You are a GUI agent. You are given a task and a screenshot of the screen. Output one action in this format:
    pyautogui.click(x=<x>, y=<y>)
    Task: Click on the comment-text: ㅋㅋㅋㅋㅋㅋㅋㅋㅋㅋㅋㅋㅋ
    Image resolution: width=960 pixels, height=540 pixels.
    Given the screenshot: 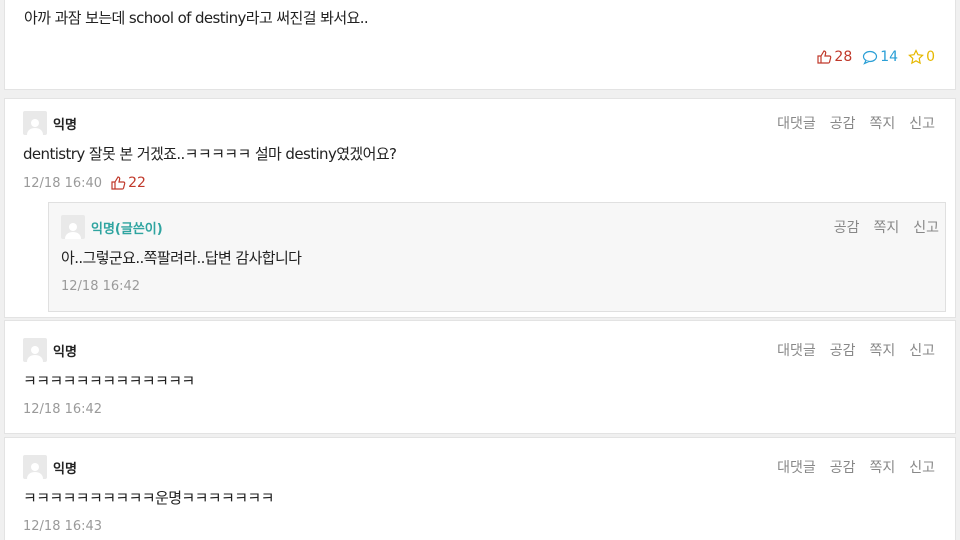 What is the action you would take?
    pyautogui.click(x=109, y=381)
    